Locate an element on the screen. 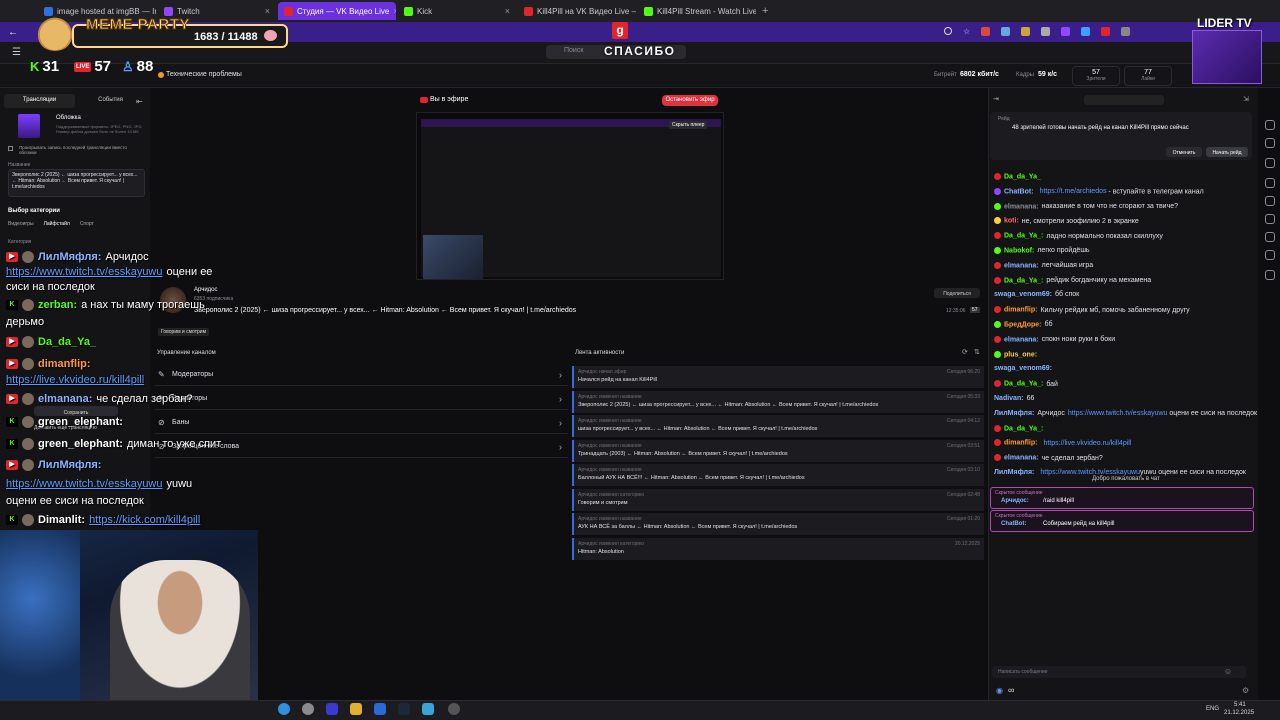  chat-nick: Nadivan: is located at coordinates (1009, 398).